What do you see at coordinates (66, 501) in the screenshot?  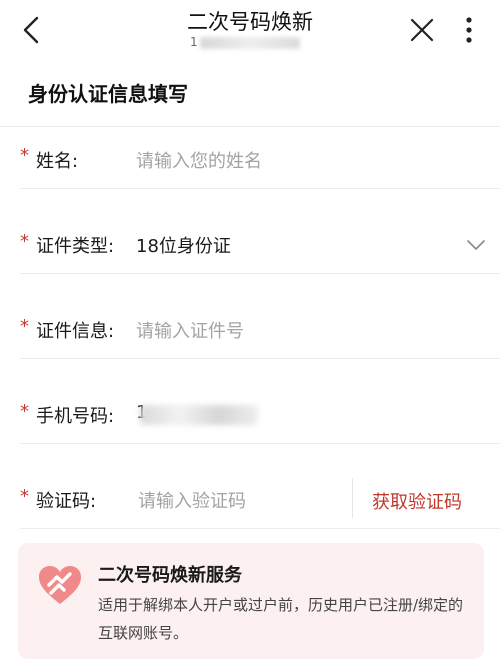 I see `code-label: 验证码:` at bounding box center [66, 501].